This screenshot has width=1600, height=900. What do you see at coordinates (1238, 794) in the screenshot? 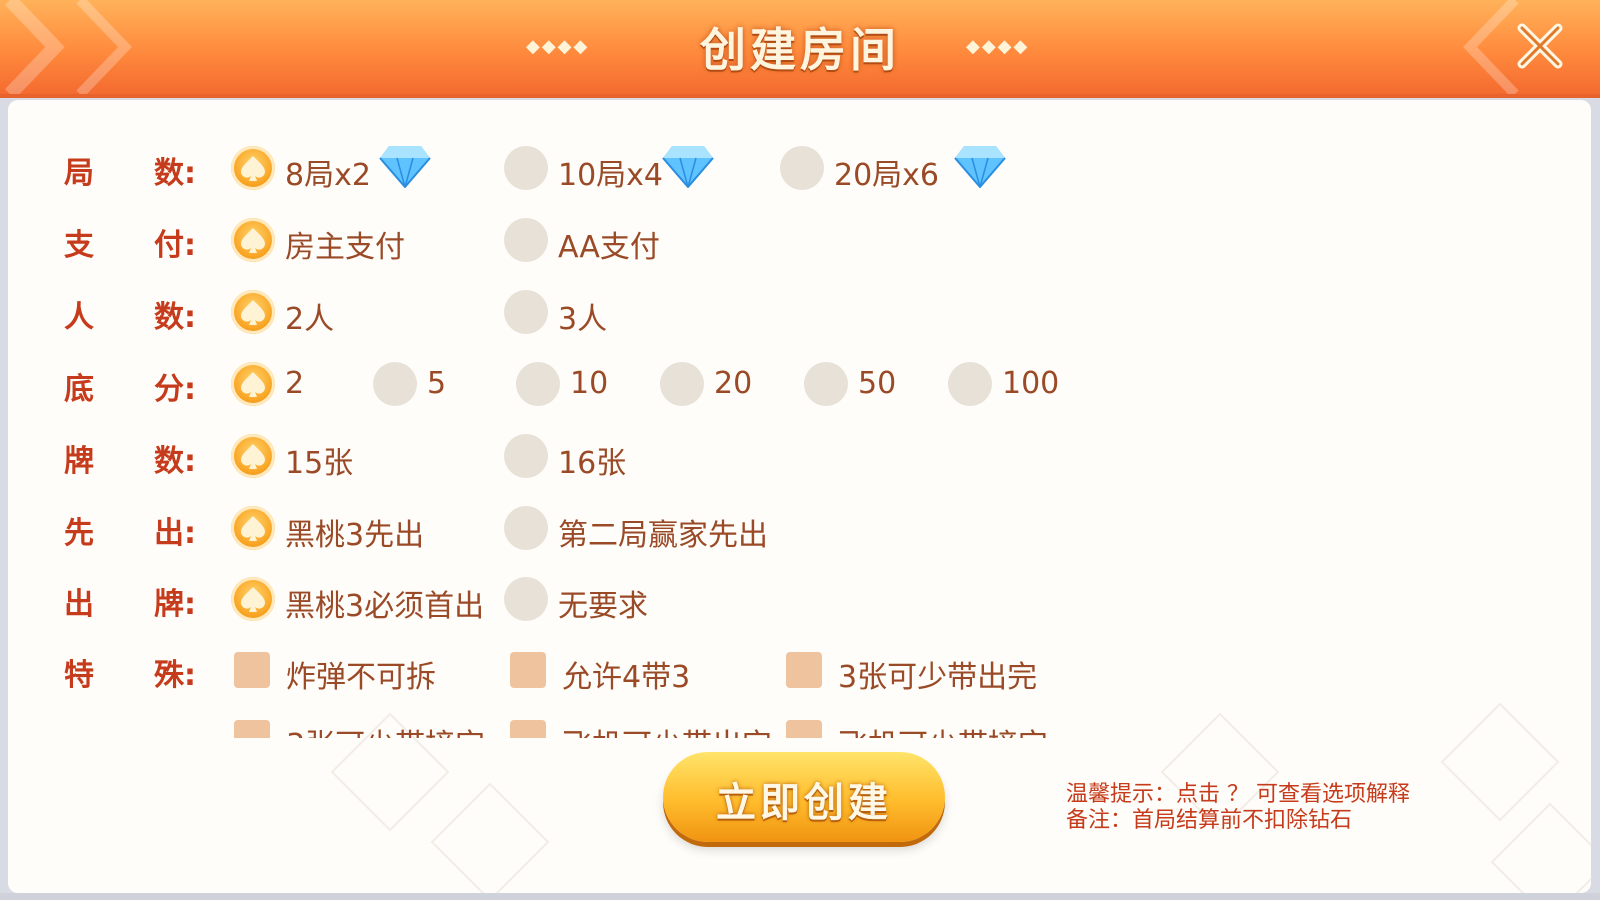
I see `tip-line: 温馨提示：点击 ？ 可查看选项解释` at bounding box center [1238, 794].